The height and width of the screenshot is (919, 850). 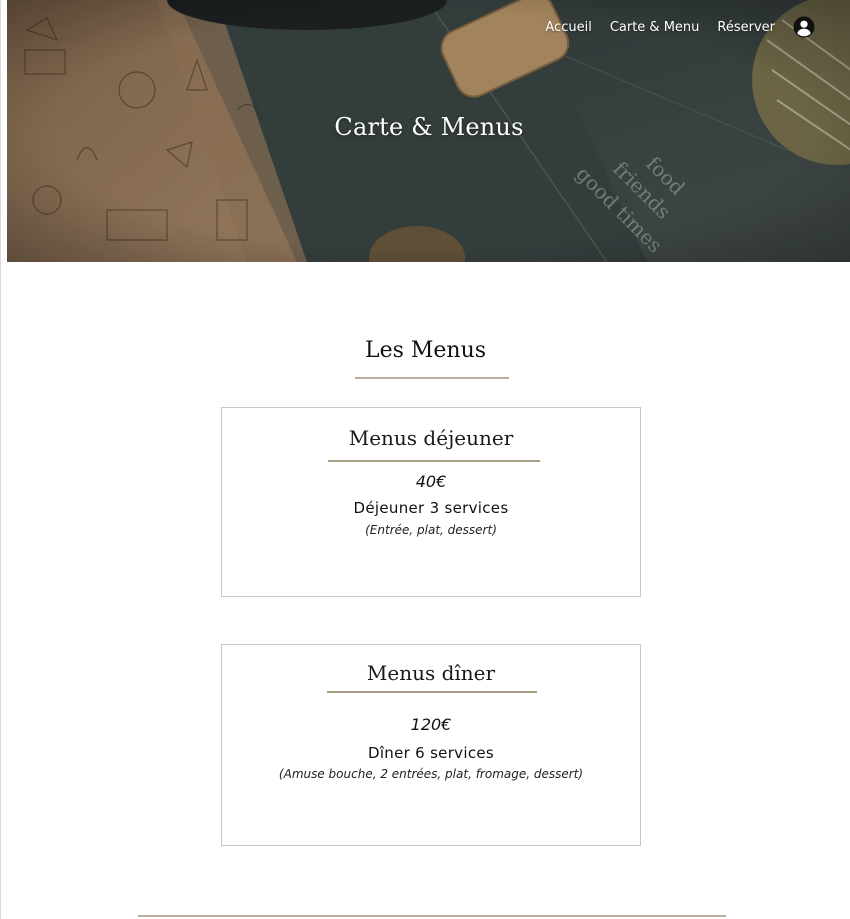 I want to click on section-divider, so click(x=432, y=378).